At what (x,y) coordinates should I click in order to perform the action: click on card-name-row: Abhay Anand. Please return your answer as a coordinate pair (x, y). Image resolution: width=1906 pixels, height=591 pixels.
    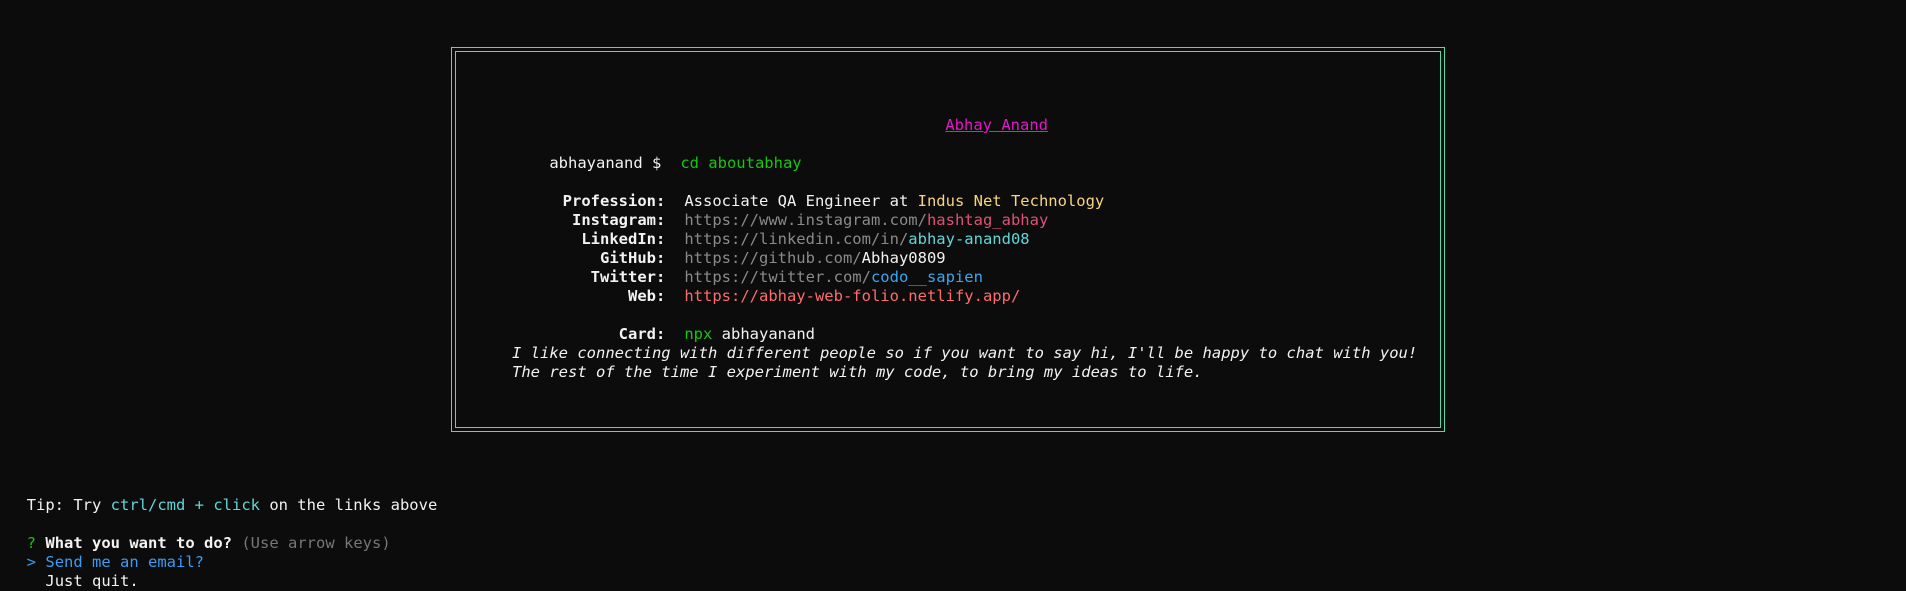
    Looking at the image, I should click on (978, 115).